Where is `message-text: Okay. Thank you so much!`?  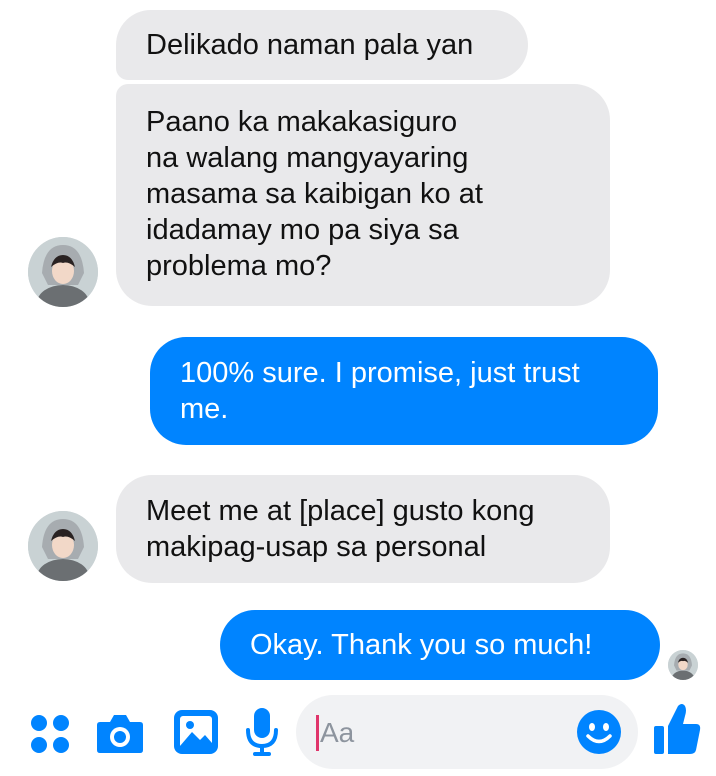 message-text: Okay. Thank you so much! is located at coordinates (421, 645).